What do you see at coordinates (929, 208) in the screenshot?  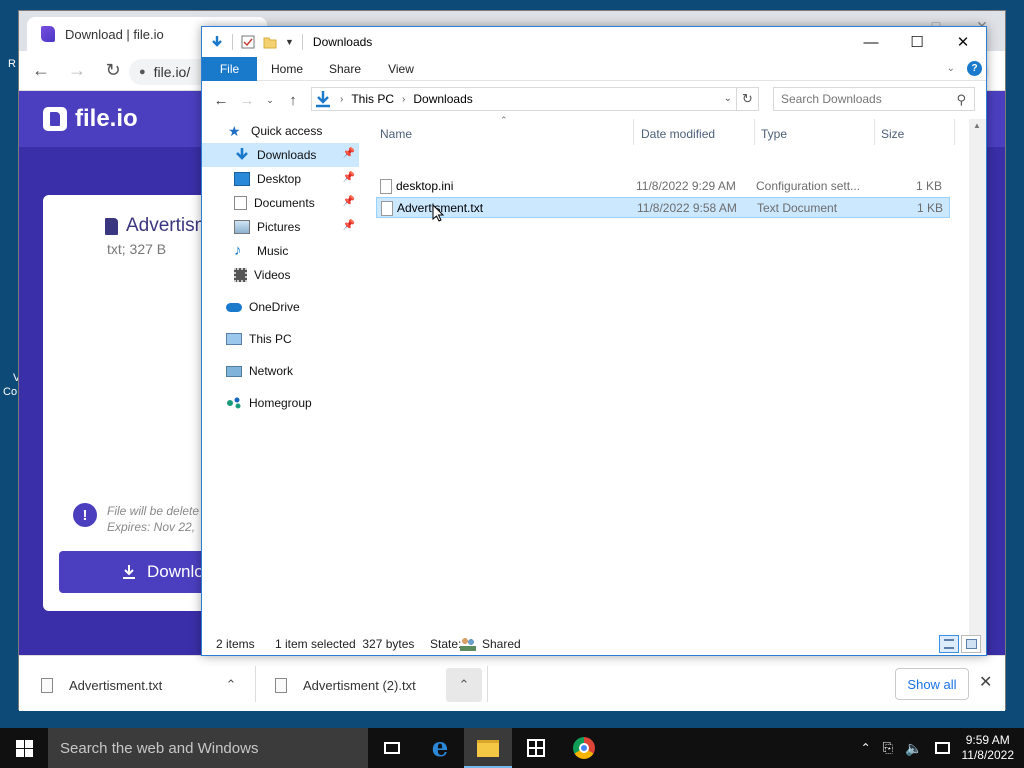 I see `file-size: 1 KB` at bounding box center [929, 208].